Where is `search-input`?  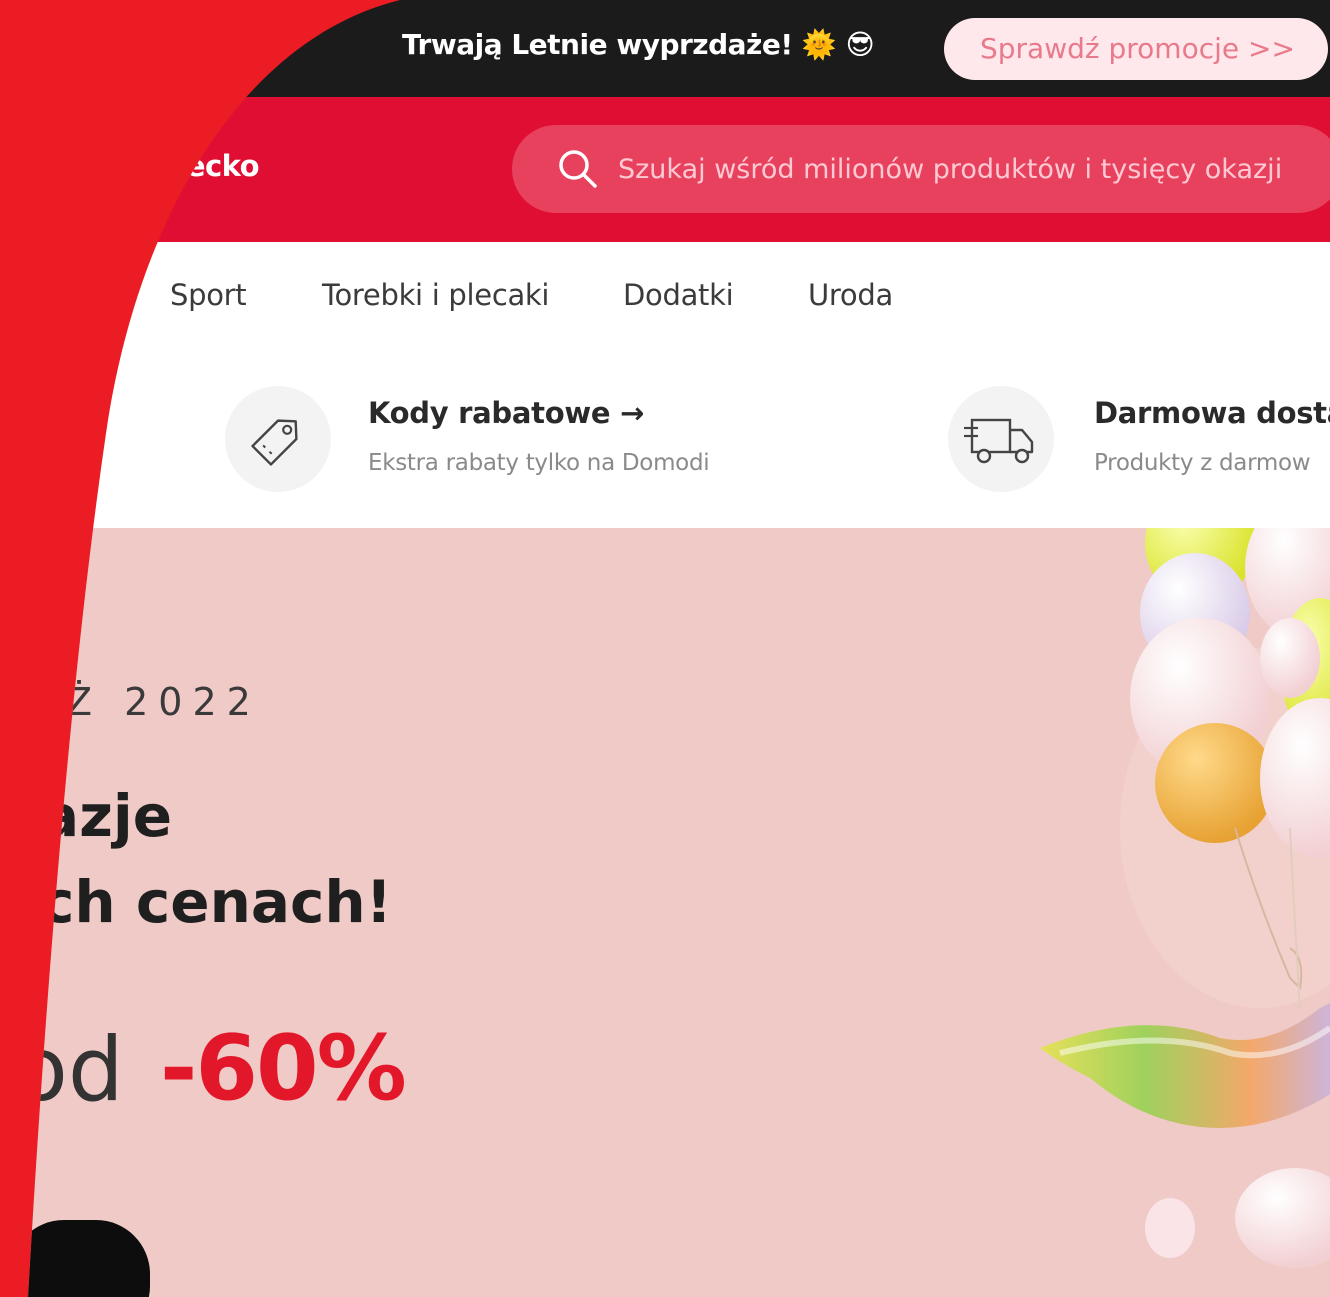
search-input is located at coordinates (974, 169).